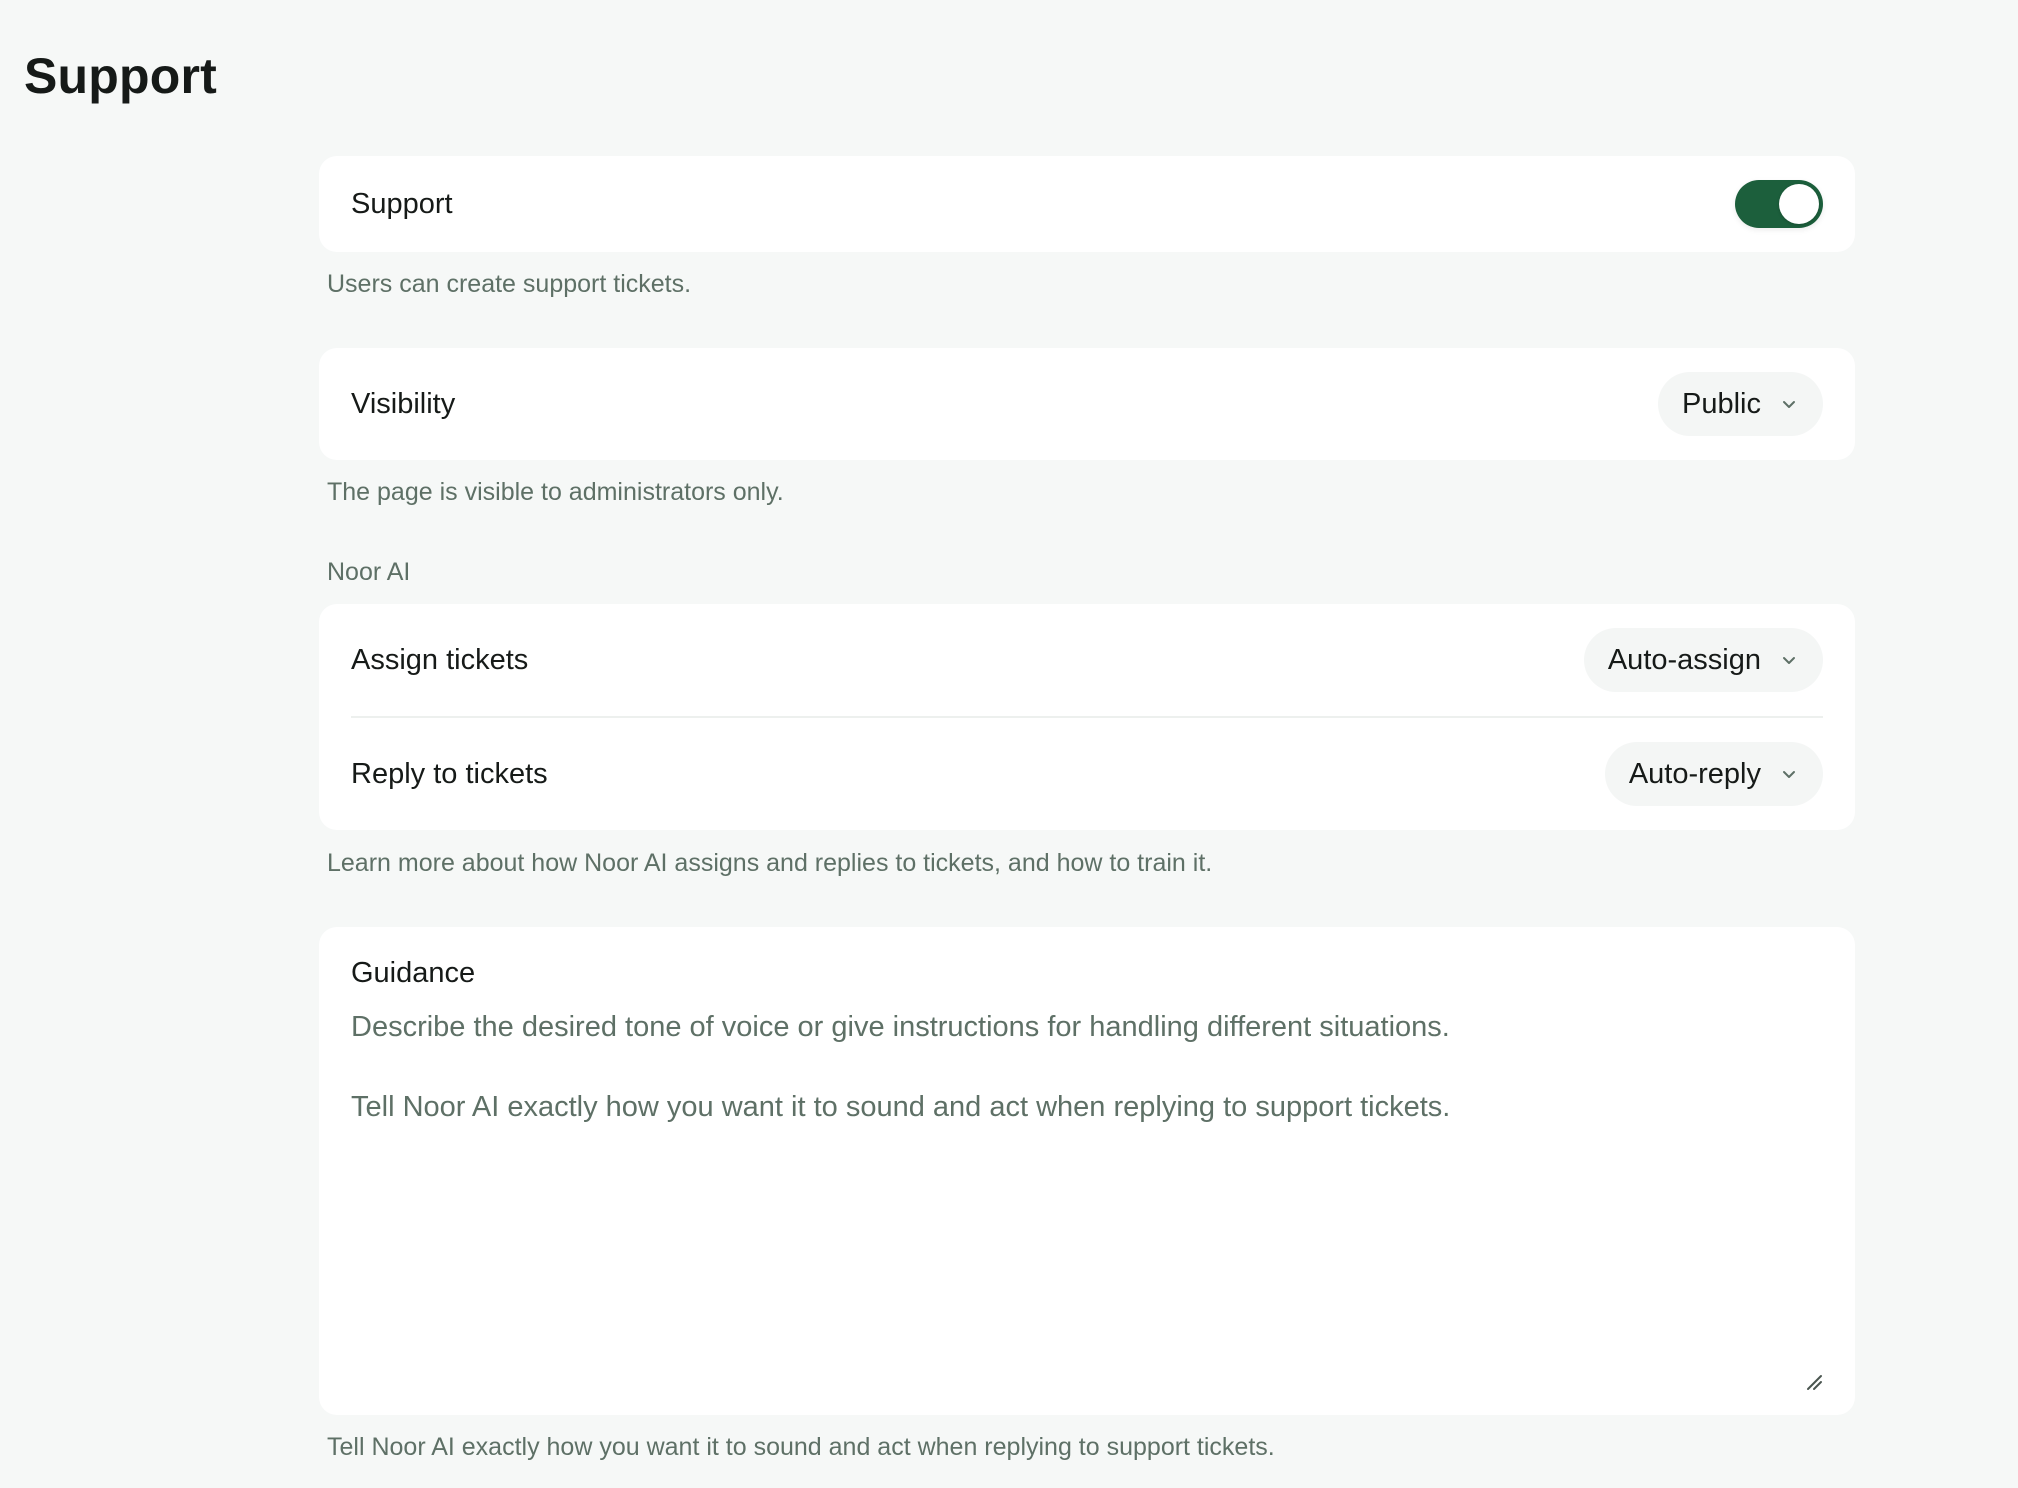  I want to click on support-card: Support, so click(1087, 204).